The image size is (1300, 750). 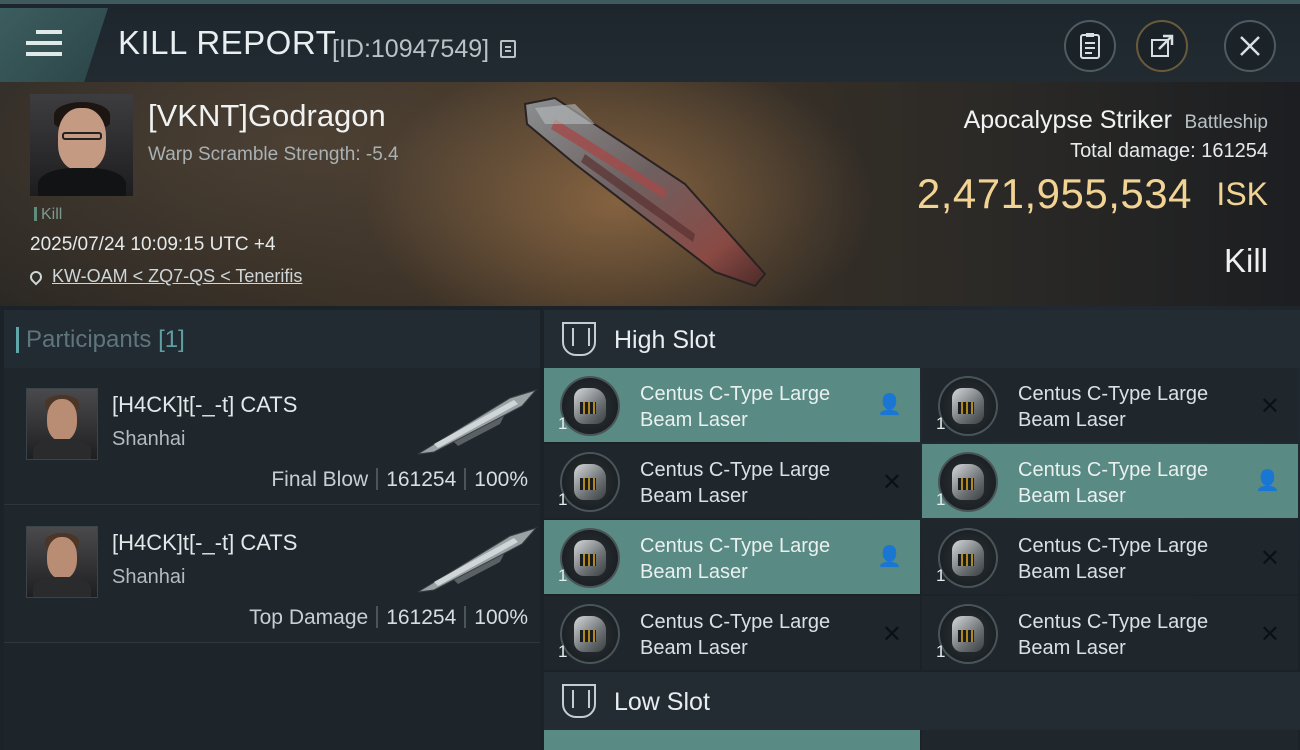 I want to click on module-slot-8: 1 Centus C-Type Large Beam Laser ✕, so click(x=1110, y=633).